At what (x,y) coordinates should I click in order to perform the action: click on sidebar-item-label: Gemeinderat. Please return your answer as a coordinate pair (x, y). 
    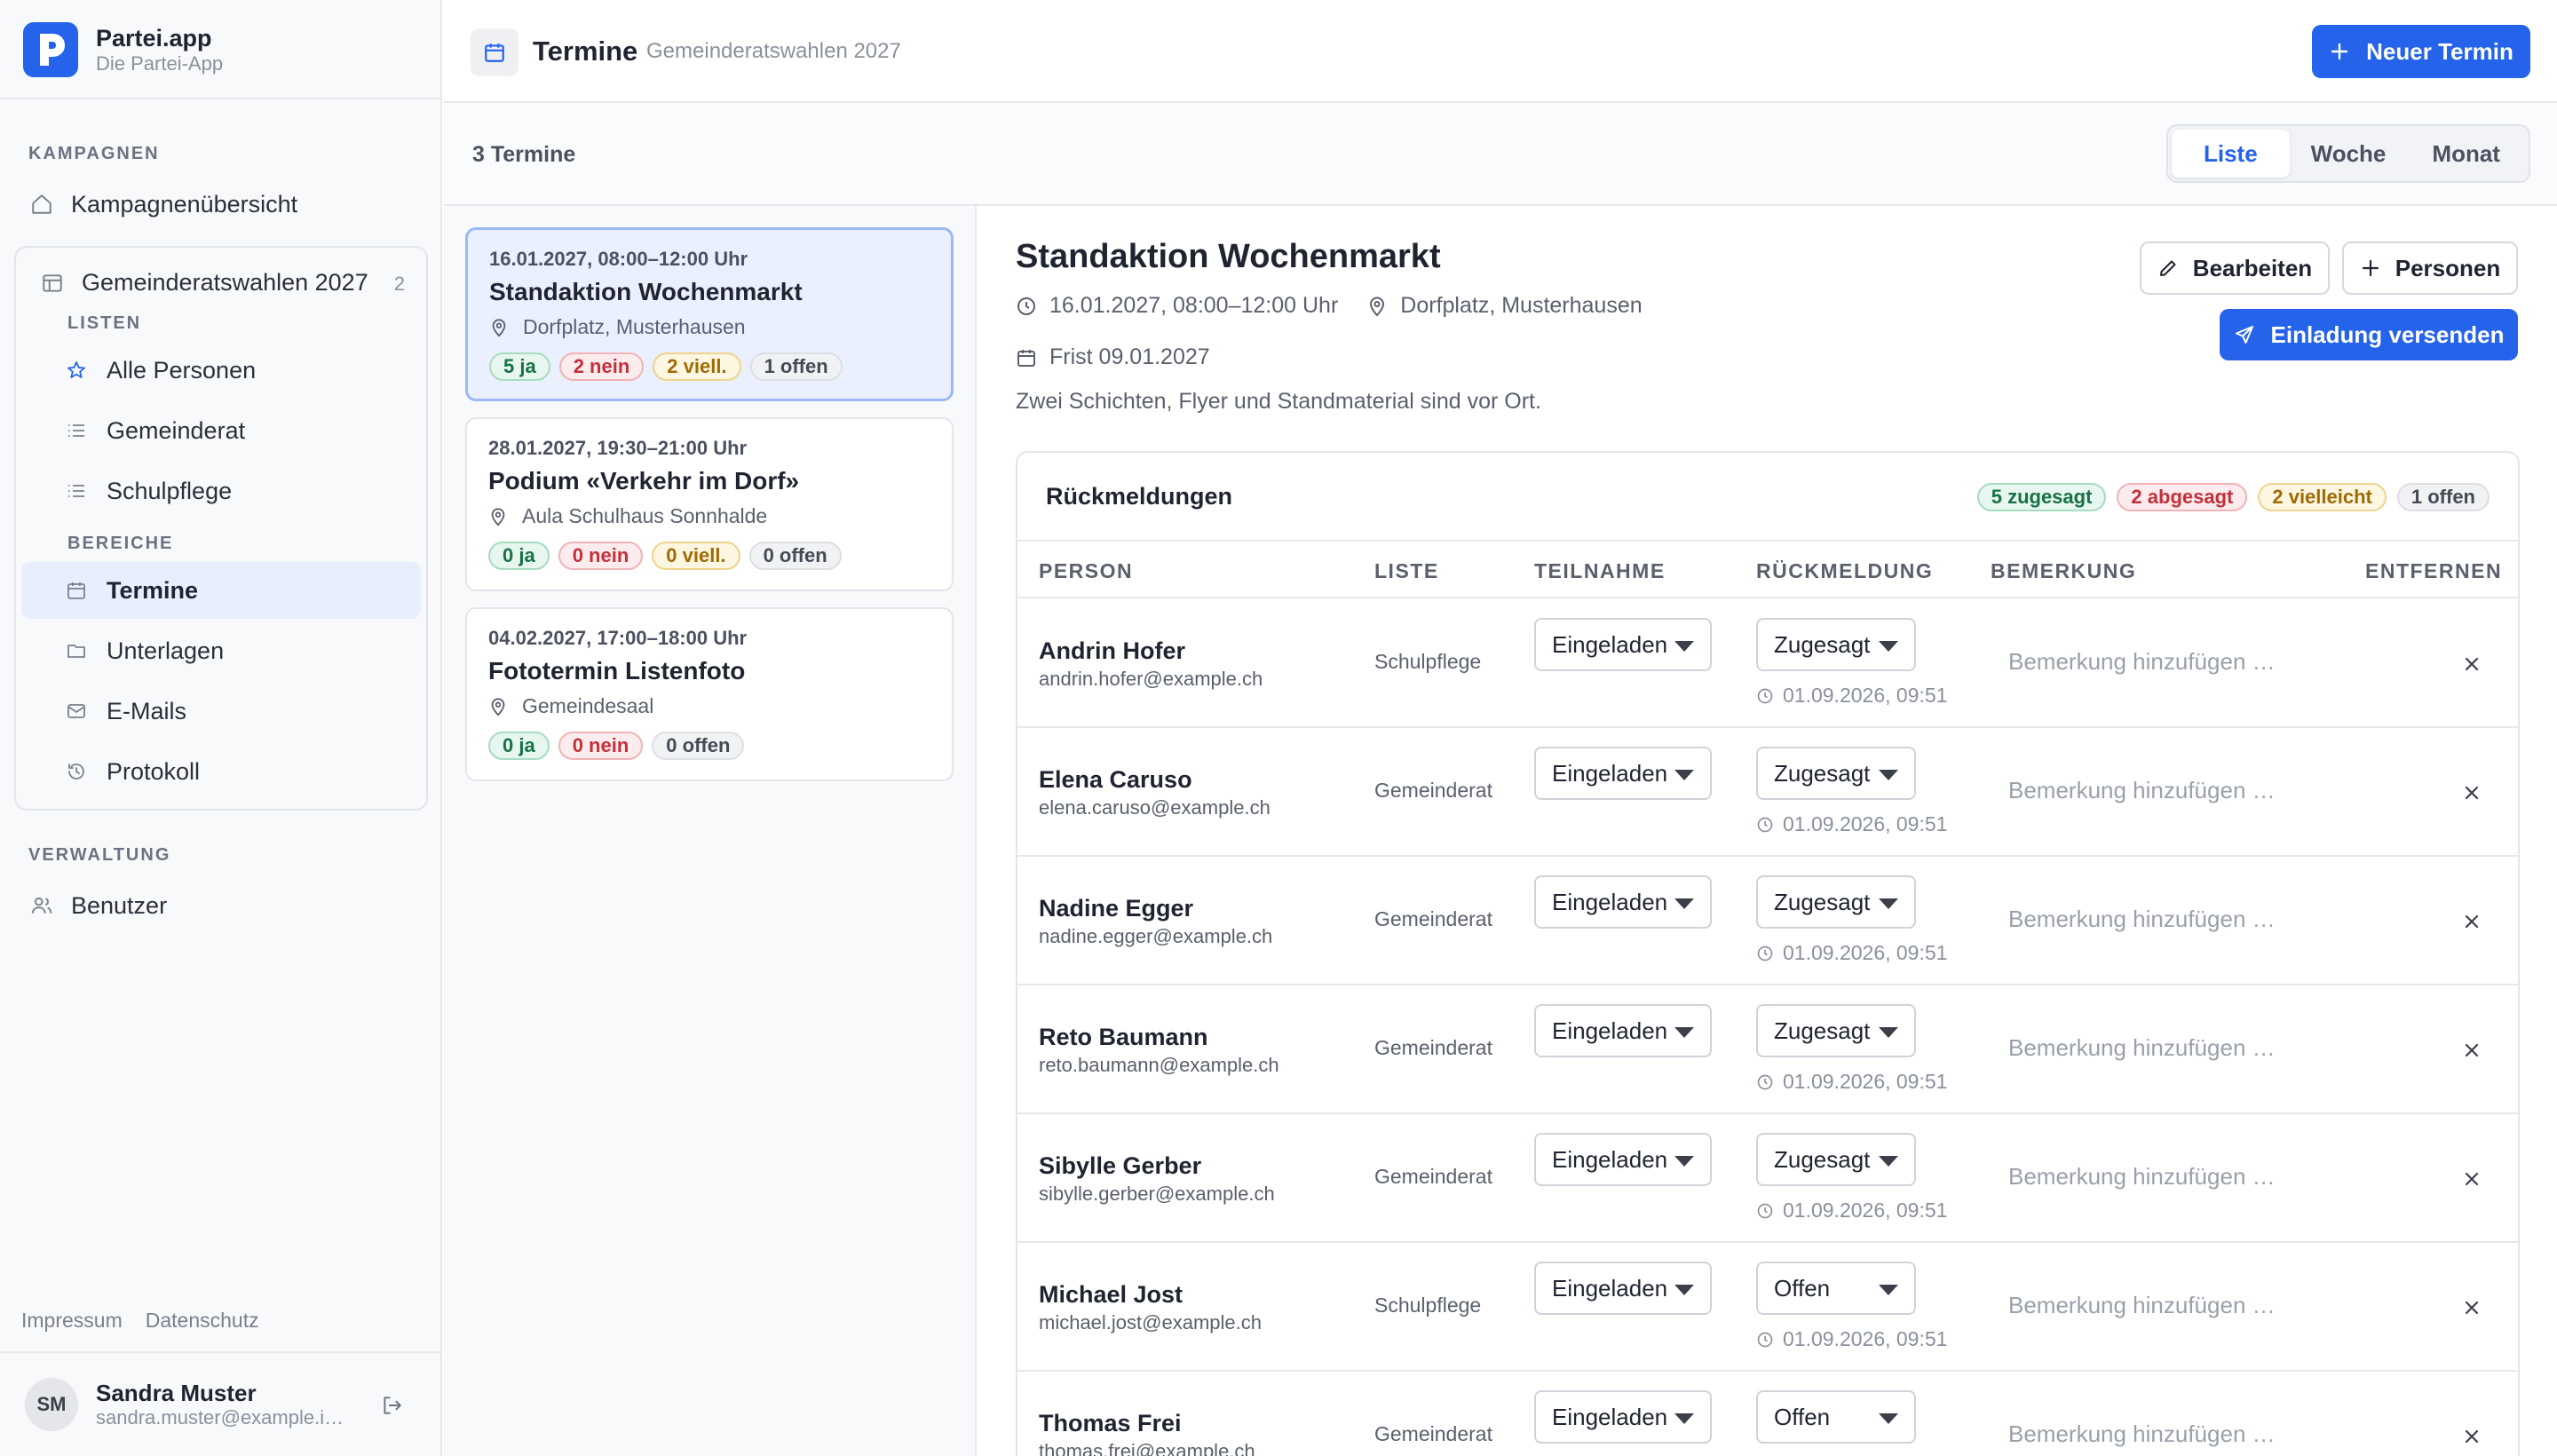
    Looking at the image, I should click on (176, 430).